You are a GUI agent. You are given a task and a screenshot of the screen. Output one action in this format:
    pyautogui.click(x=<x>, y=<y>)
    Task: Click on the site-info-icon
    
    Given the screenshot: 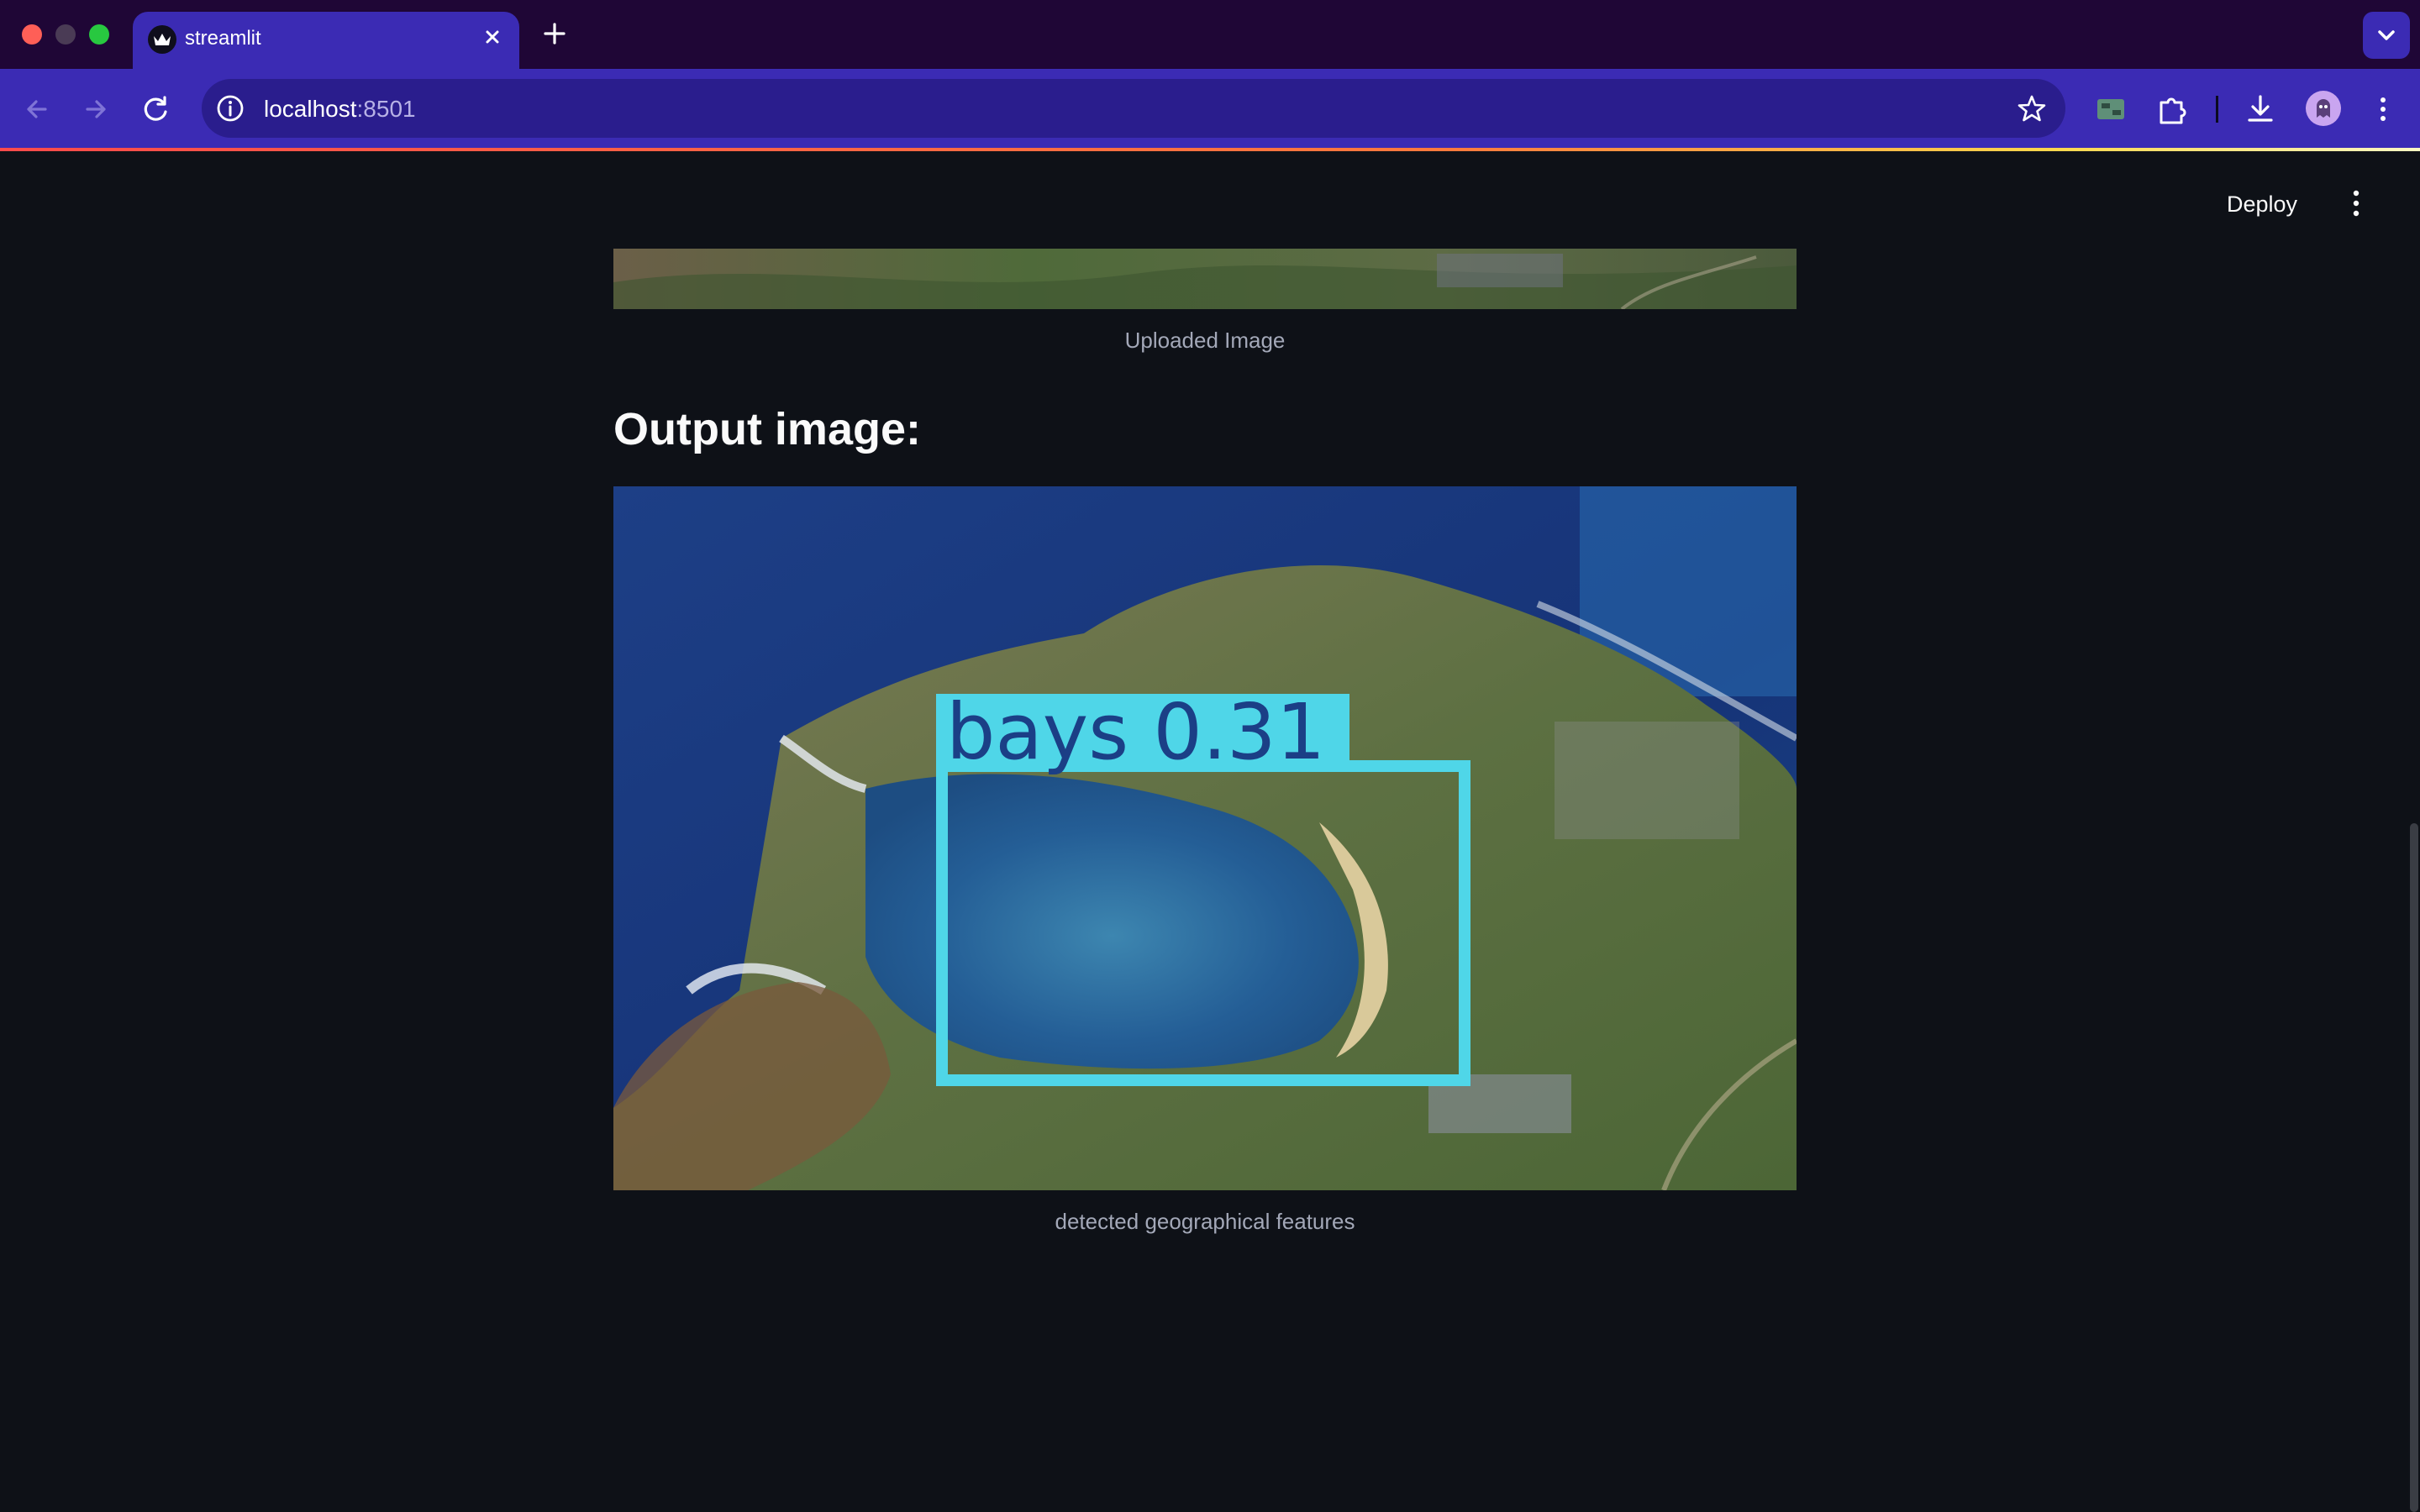 What is the action you would take?
    pyautogui.click(x=230, y=108)
    